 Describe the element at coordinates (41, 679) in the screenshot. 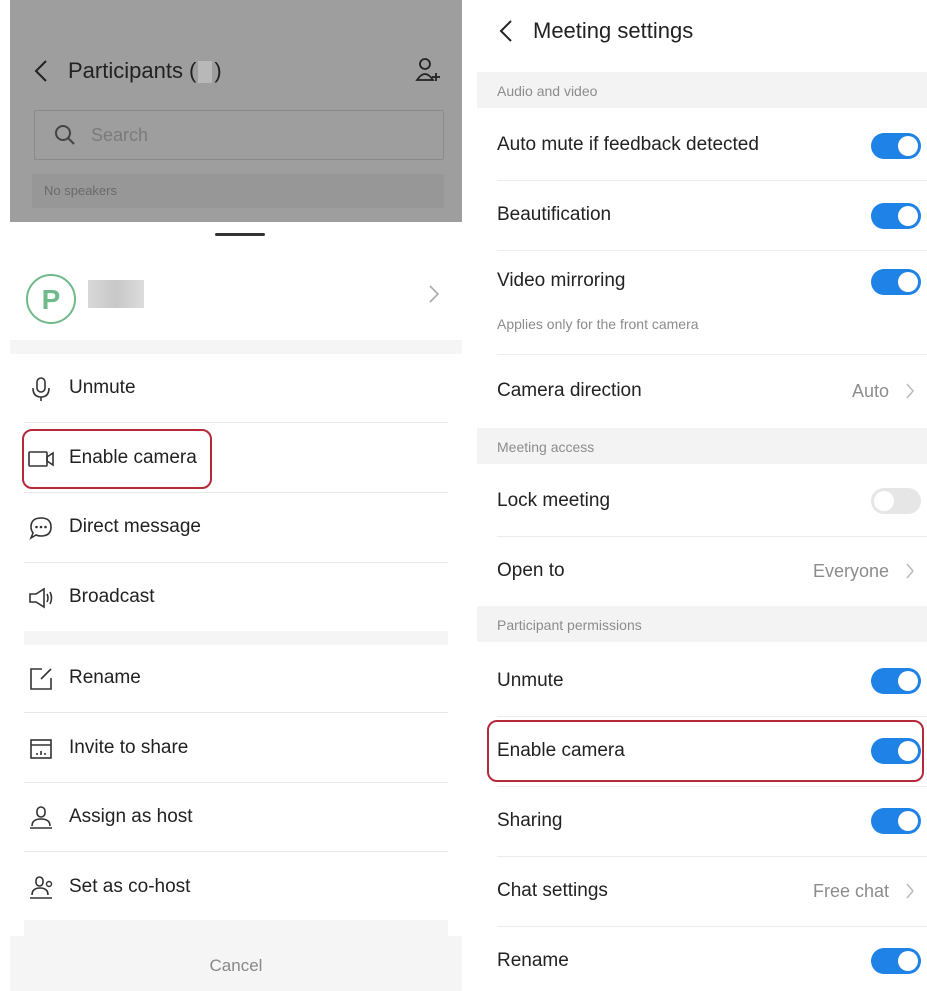

I see `edit-icon` at that location.